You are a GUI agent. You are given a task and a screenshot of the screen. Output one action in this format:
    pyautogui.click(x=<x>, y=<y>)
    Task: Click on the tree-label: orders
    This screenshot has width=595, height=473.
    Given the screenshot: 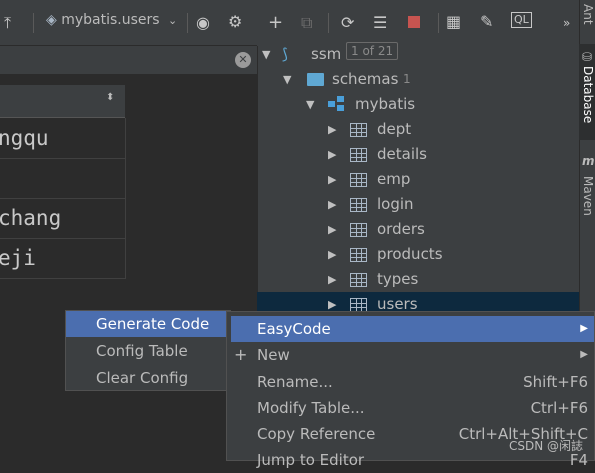 What is the action you would take?
    pyautogui.click(x=401, y=229)
    